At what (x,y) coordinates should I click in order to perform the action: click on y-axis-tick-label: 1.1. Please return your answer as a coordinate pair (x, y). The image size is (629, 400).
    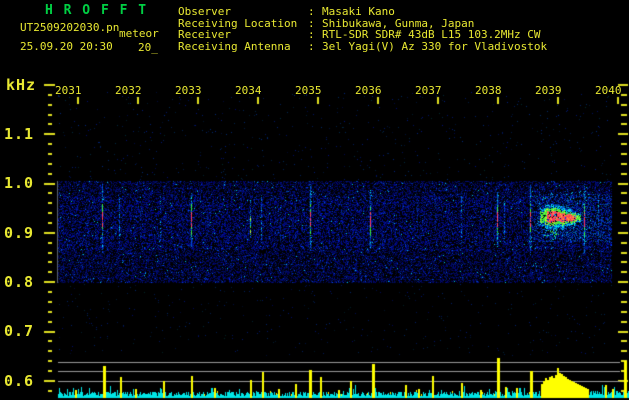
    Looking at the image, I should click on (19, 134).